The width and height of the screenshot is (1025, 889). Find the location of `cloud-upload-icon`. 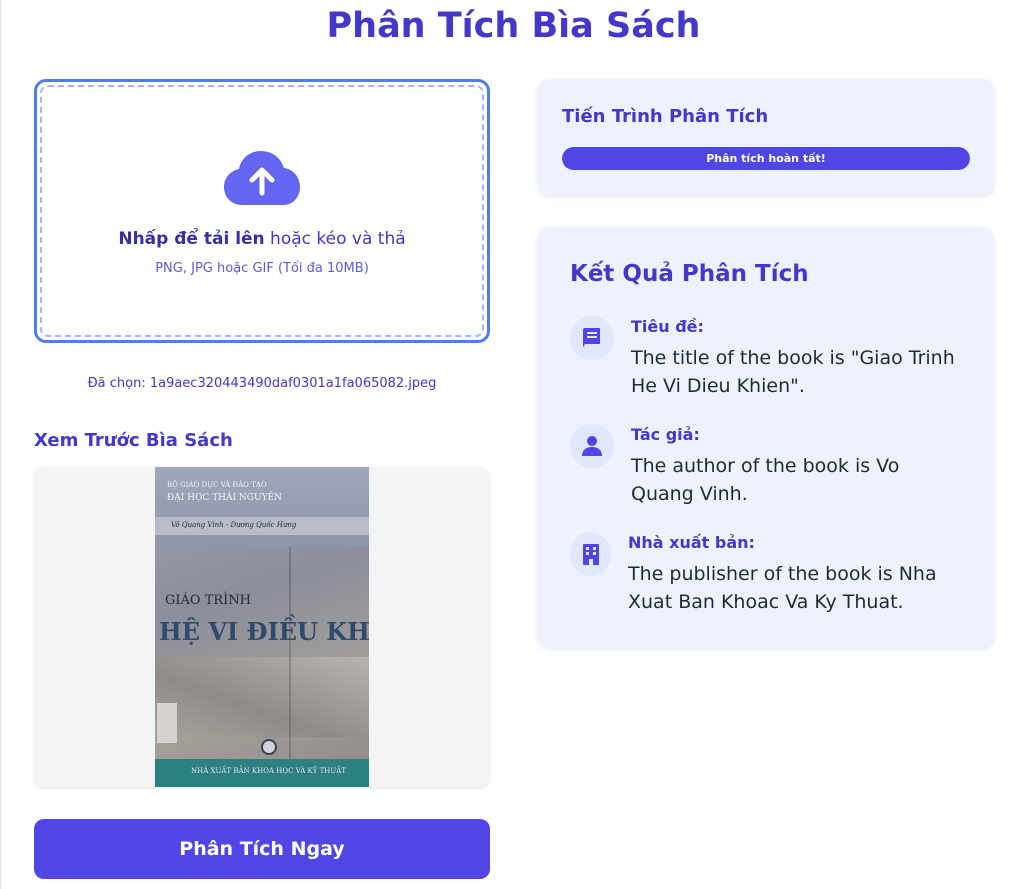

cloud-upload-icon is located at coordinates (262, 178).